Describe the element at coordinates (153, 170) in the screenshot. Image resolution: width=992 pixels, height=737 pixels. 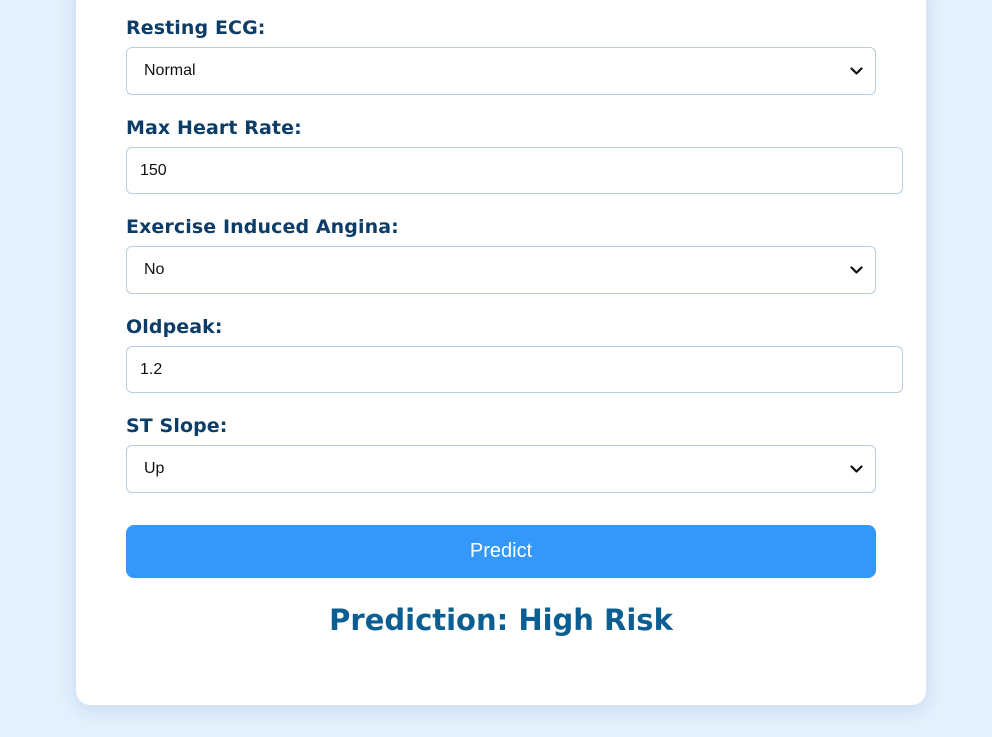
I see `max-heart-rate-value: 150` at that location.